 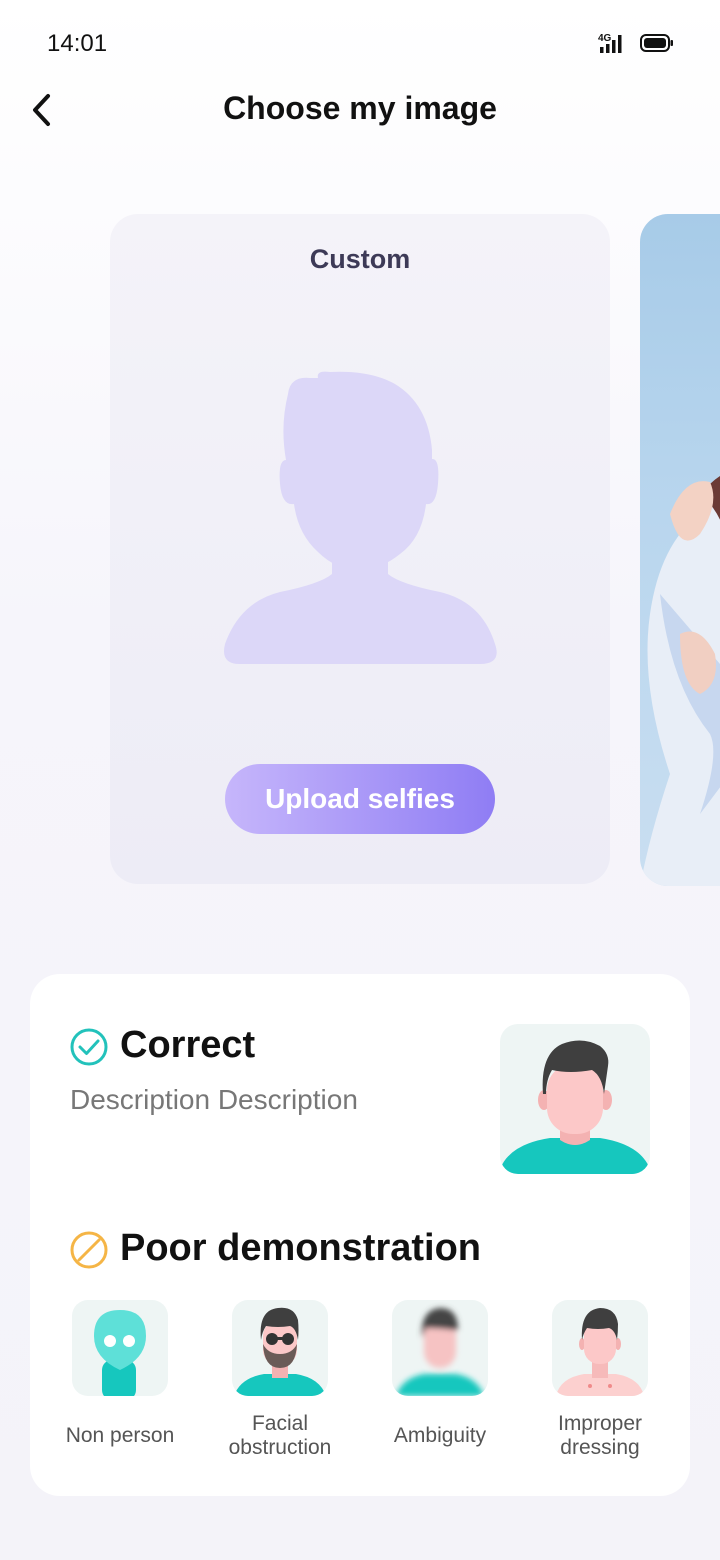 What do you see at coordinates (440, 1435) in the screenshot?
I see `example-label: Ambiguity` at bounding box center [440, 1435].